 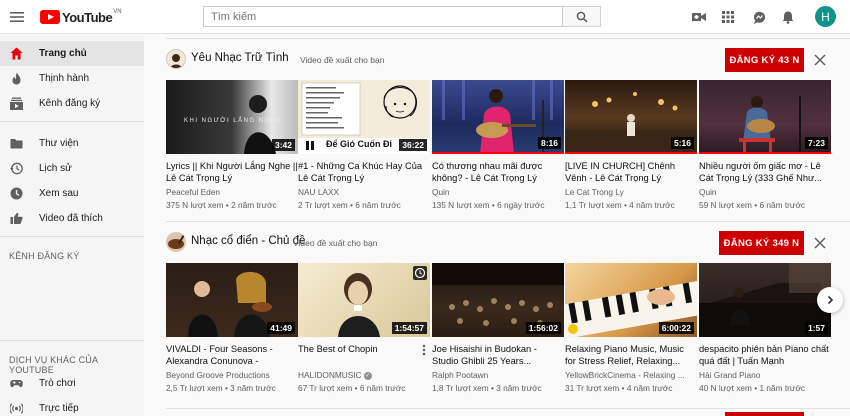 What do you see at coordinates (364, 192) in the screenshot?
I see `video-channel: NAU LAXX` at bounding box center [364, 192].